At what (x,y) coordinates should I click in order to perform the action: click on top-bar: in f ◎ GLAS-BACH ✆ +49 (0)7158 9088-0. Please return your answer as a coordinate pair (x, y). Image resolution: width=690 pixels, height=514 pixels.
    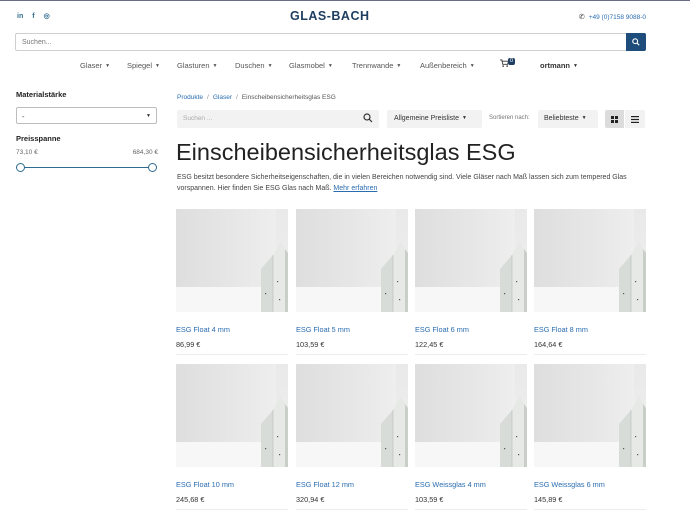
    Looking at the image, I should click on (345, 18).